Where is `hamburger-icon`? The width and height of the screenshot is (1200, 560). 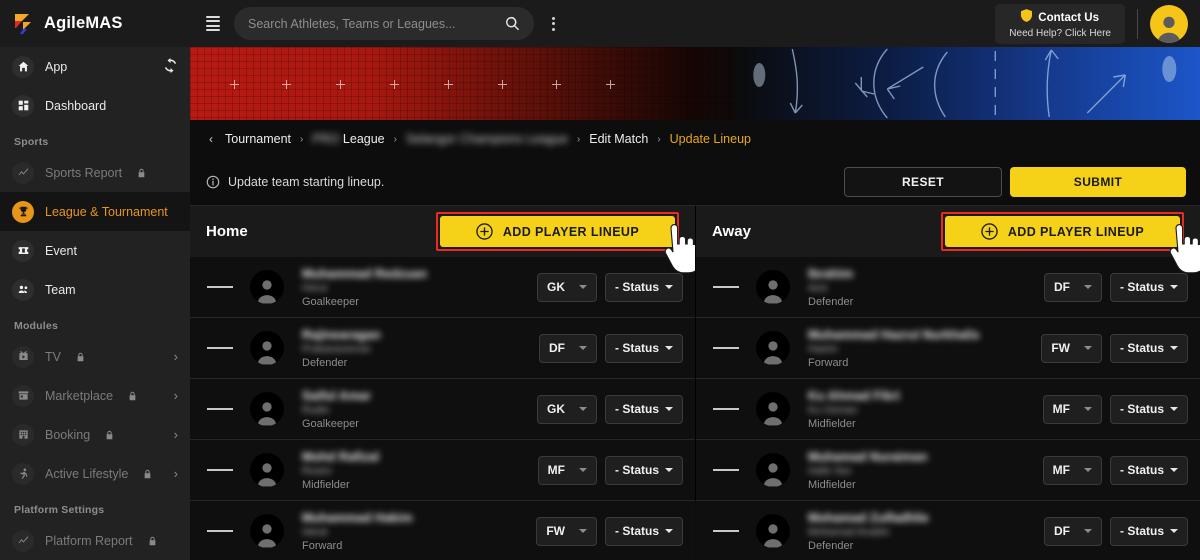
hamburger-icon is located at coordinates (213, 24).